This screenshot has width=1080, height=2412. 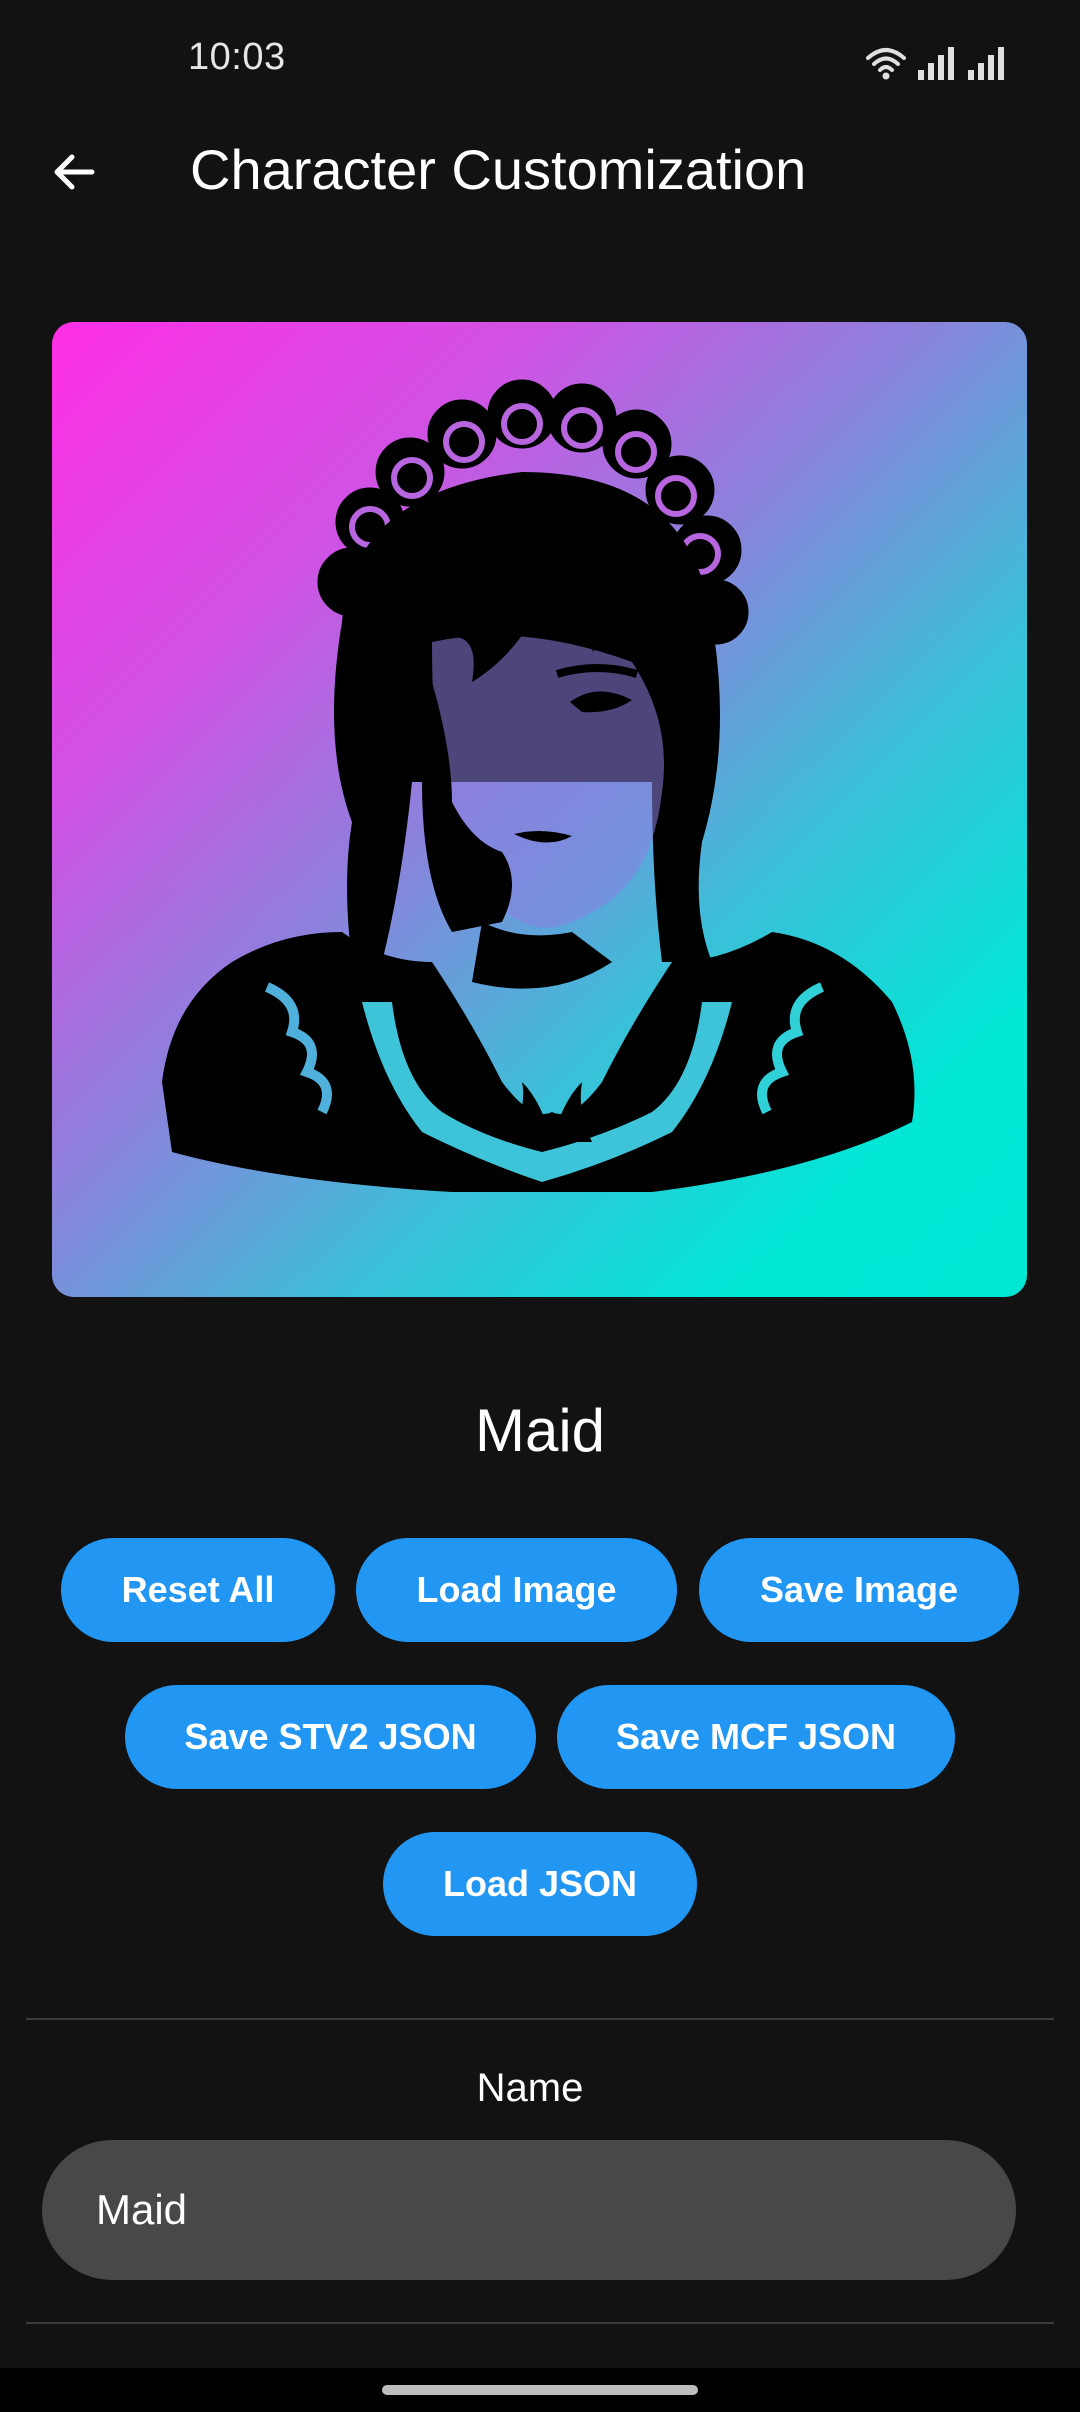 I want to click on save-mcf-json-button: Save MCF JSON, so click(x=756, y=1737).